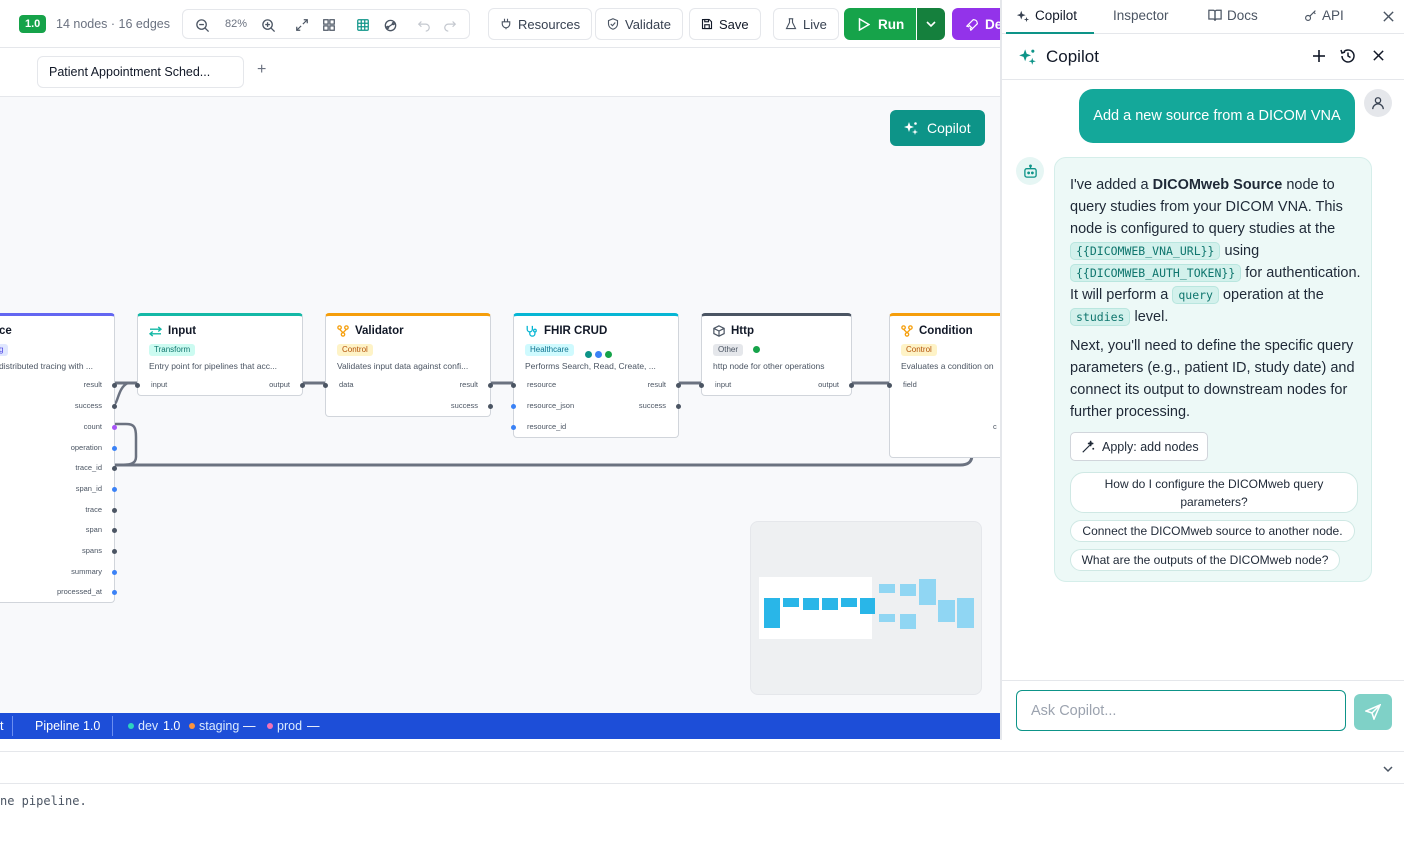  I want to click on send-button, so click(1373, 712).